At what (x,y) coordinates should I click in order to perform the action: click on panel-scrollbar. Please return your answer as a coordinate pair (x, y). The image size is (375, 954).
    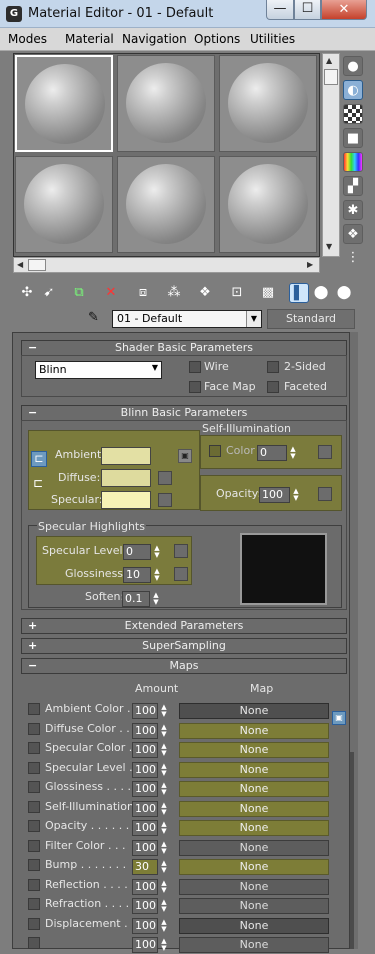
    Looking at the image, I should click on (354, 640).